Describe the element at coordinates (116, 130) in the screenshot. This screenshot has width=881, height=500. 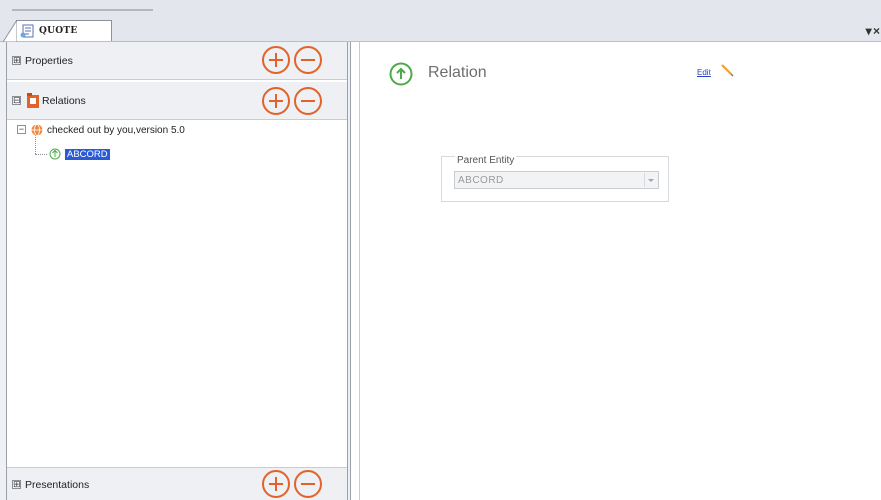
I see `tree-root-label: checked out by you,version 5.0` at that location.